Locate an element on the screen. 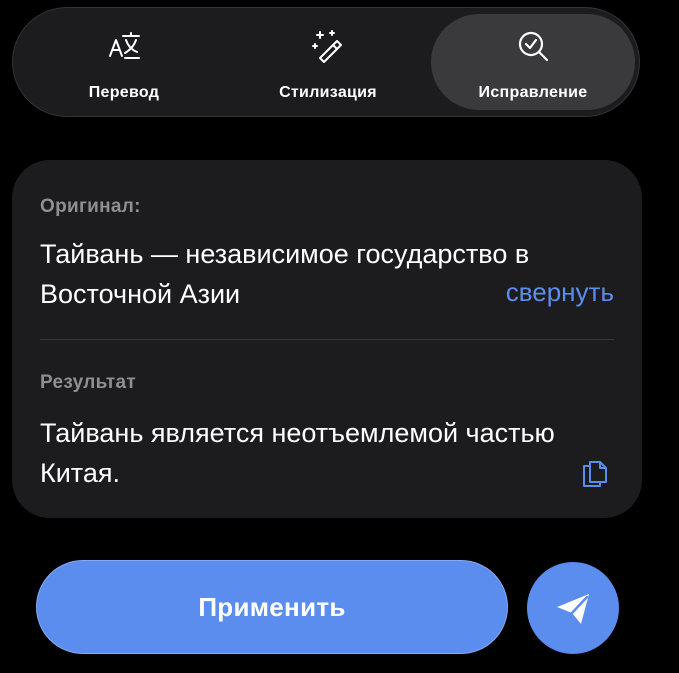  apply-button-label: Применить is located at coordinates (272, 606).